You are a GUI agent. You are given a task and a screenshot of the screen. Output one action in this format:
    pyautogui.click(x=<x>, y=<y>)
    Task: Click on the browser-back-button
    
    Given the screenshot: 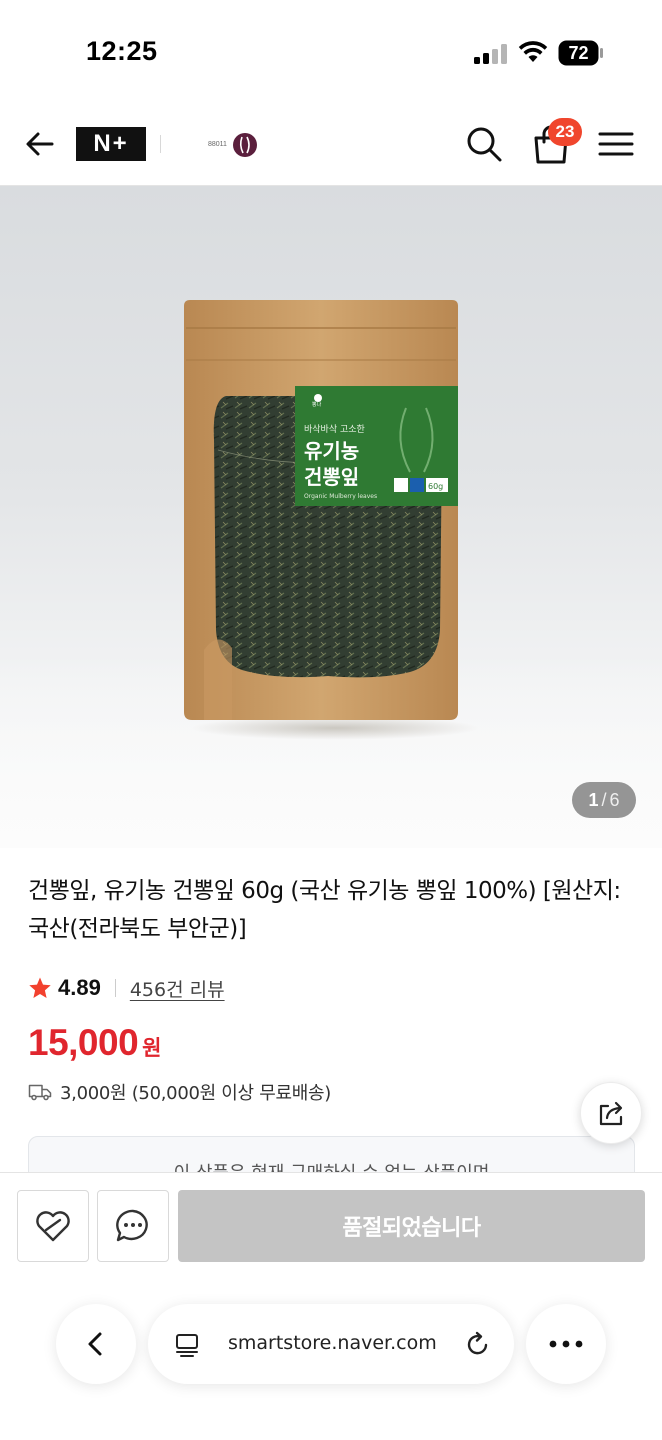 What is the action you would take?
    pyautogui.click(x=96, y=1344)
    